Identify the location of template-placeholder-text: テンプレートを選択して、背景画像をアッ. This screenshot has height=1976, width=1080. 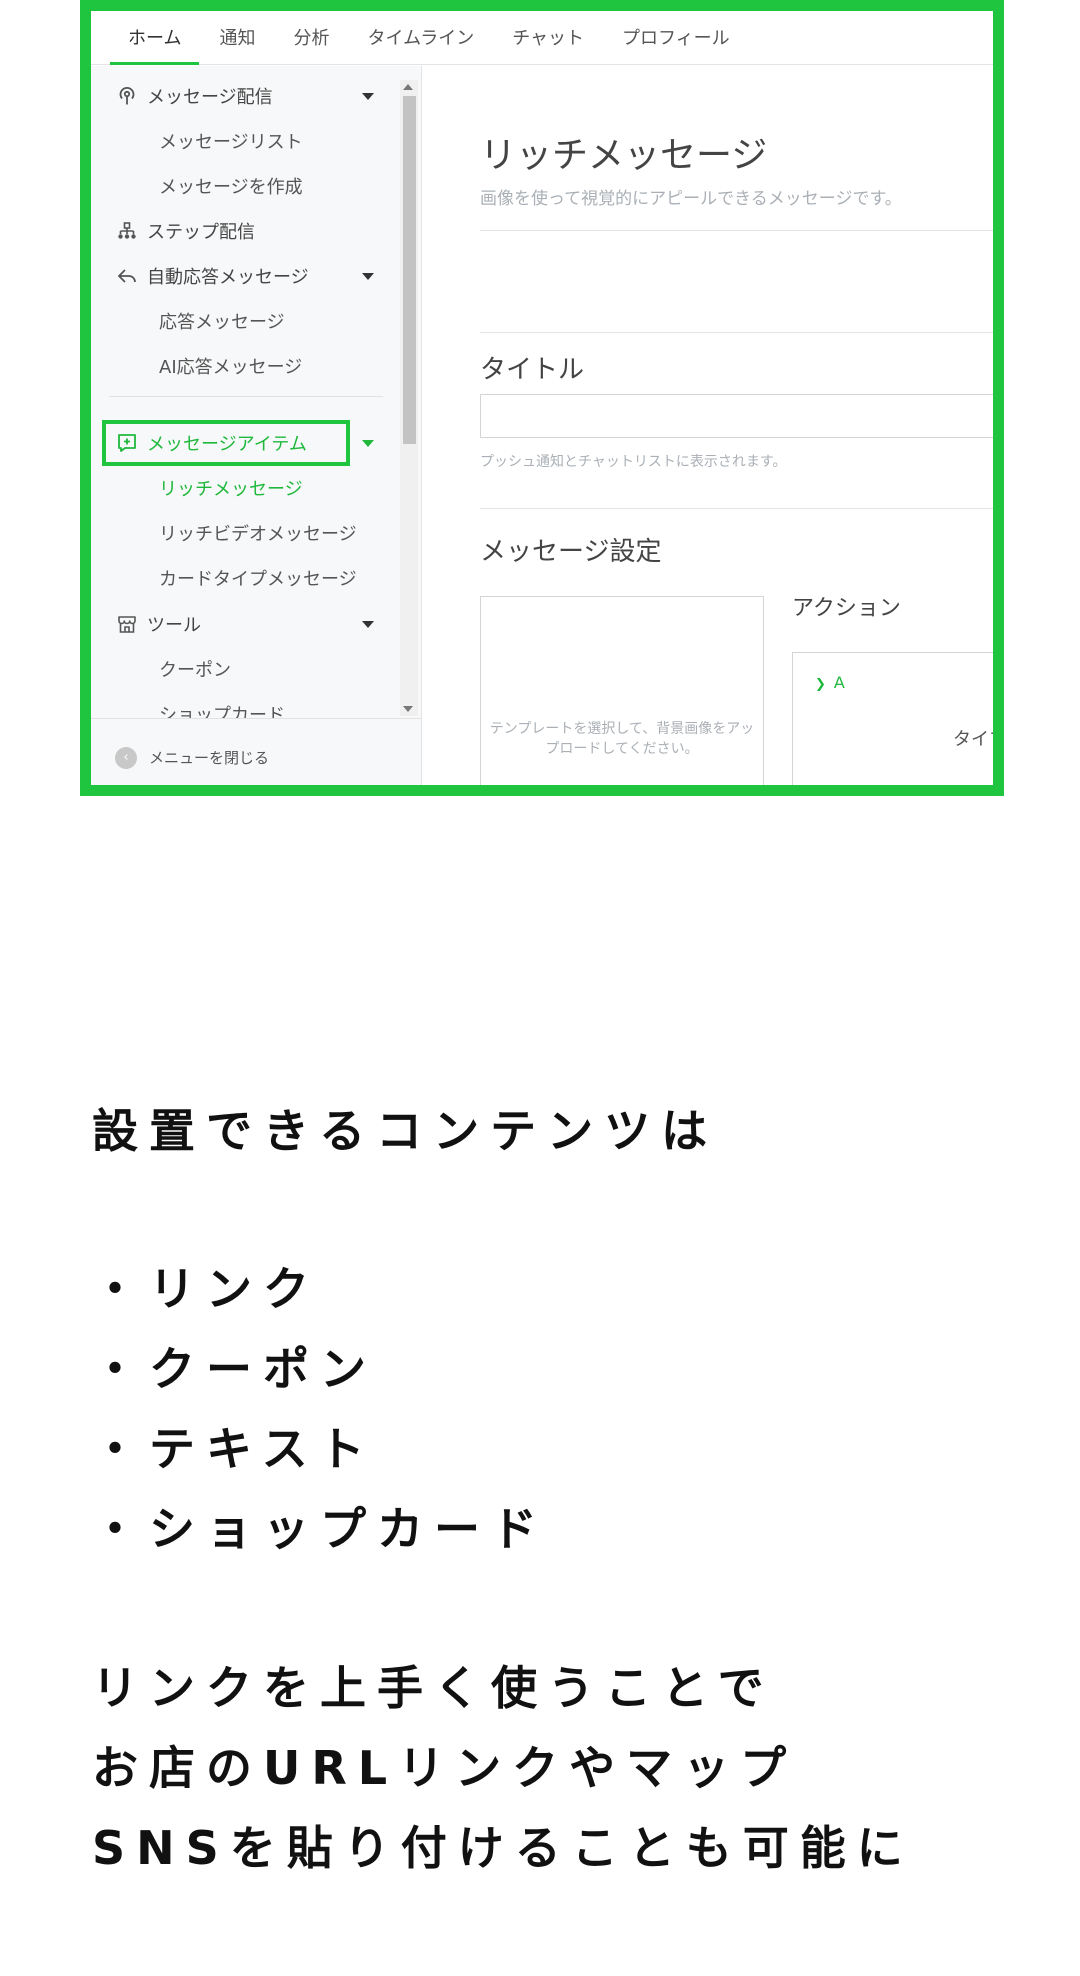
(622, 729).